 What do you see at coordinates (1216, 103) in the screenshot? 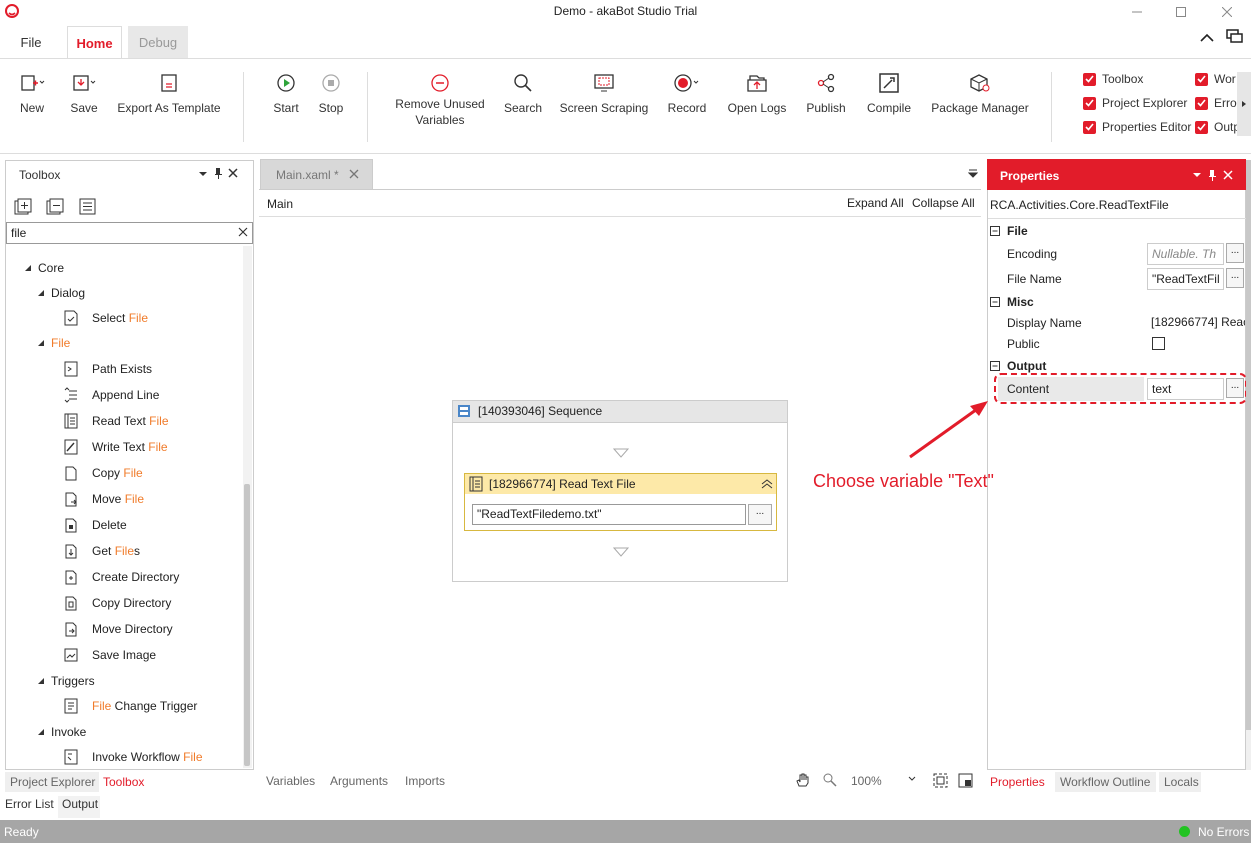
I see `toggle-error-list: Erro` at bounding box center [1216, 103].